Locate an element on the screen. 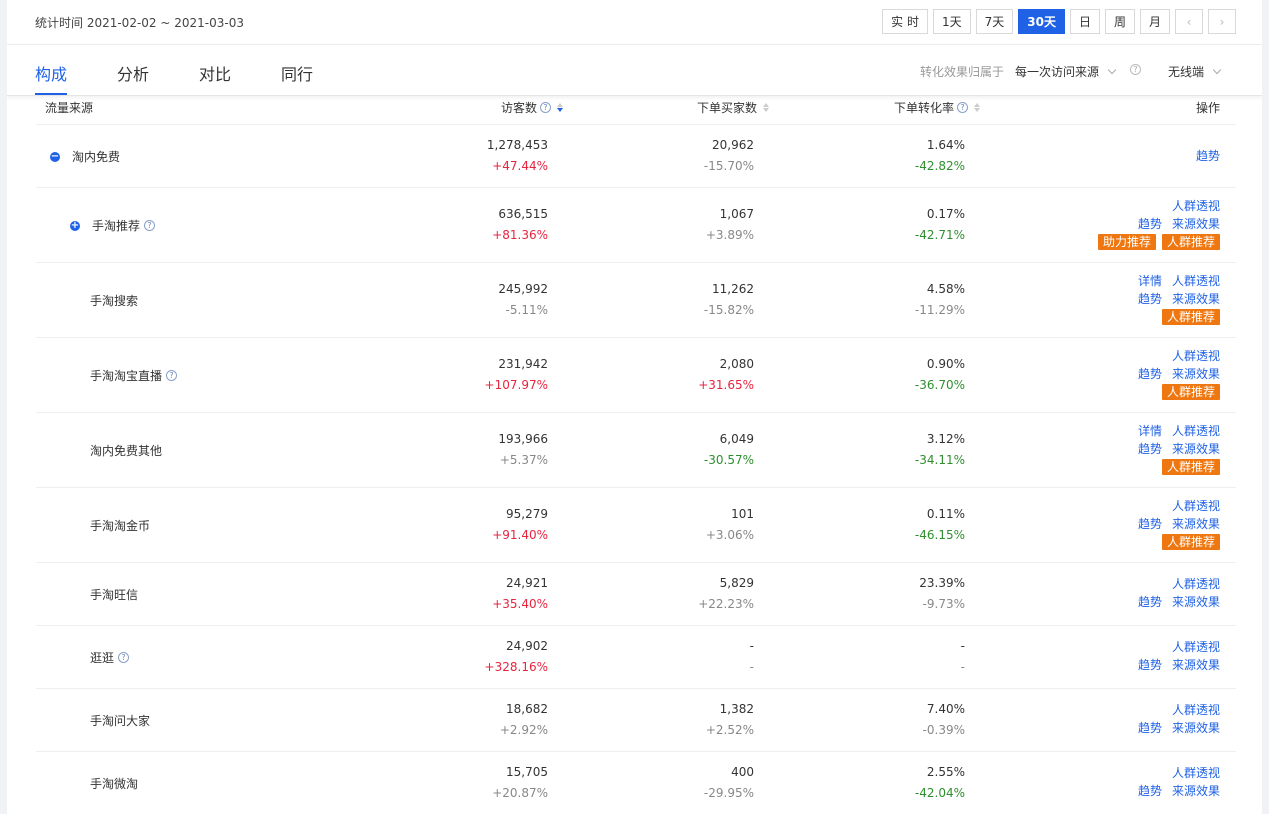 The height and width of the screenshot is (814, 1269). visitors-value: 95,279 is located at coordinates (527, 514).